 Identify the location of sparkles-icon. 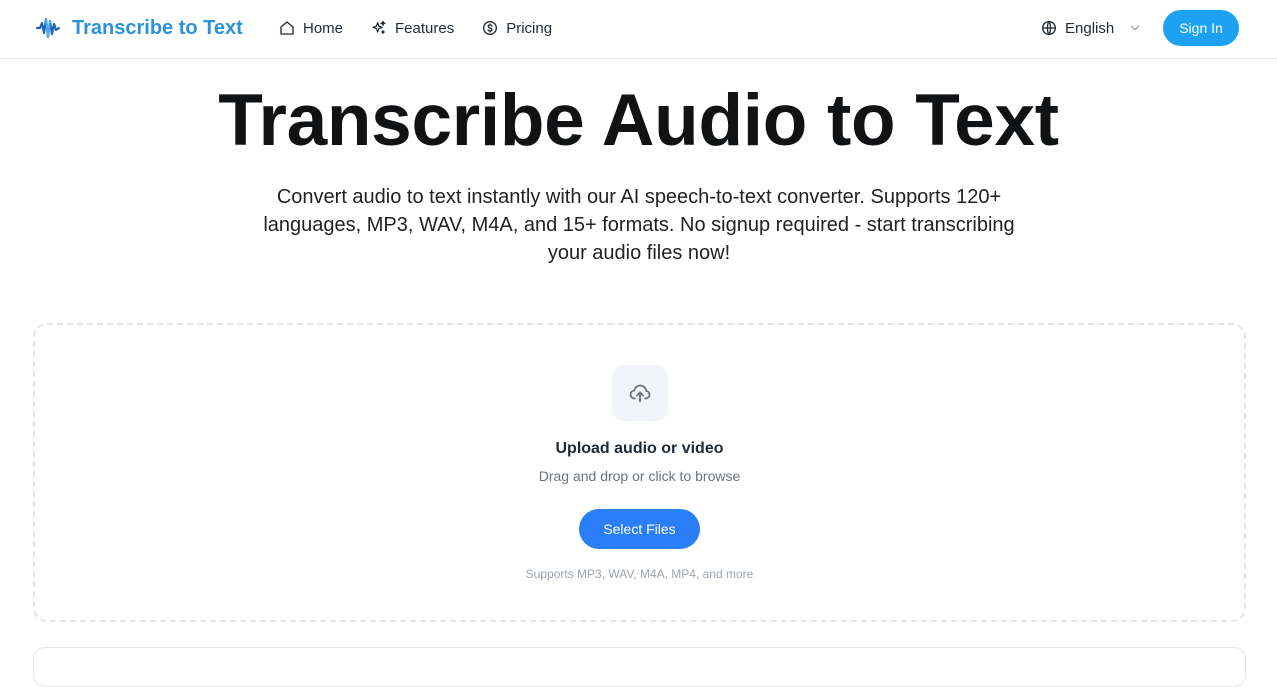
(379, 27).